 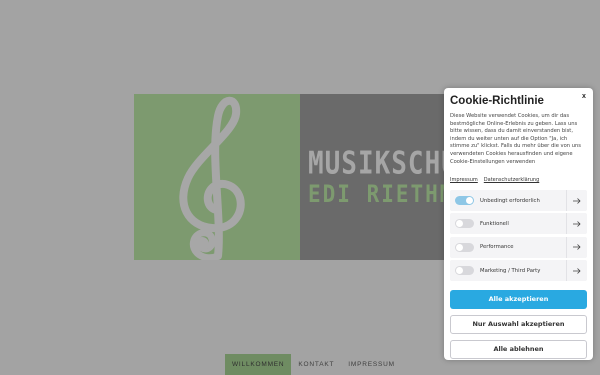 I want to click on cookie-links: Impressum Datenschutzerklärung, so click(x=518, y=181).